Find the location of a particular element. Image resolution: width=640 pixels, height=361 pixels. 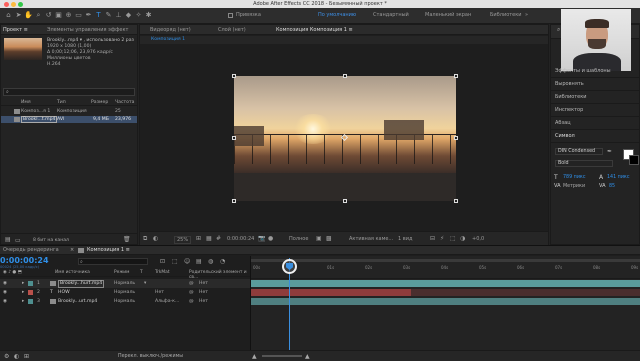

frame-blending-icon: ▤ is located at coordinates (199, 261).